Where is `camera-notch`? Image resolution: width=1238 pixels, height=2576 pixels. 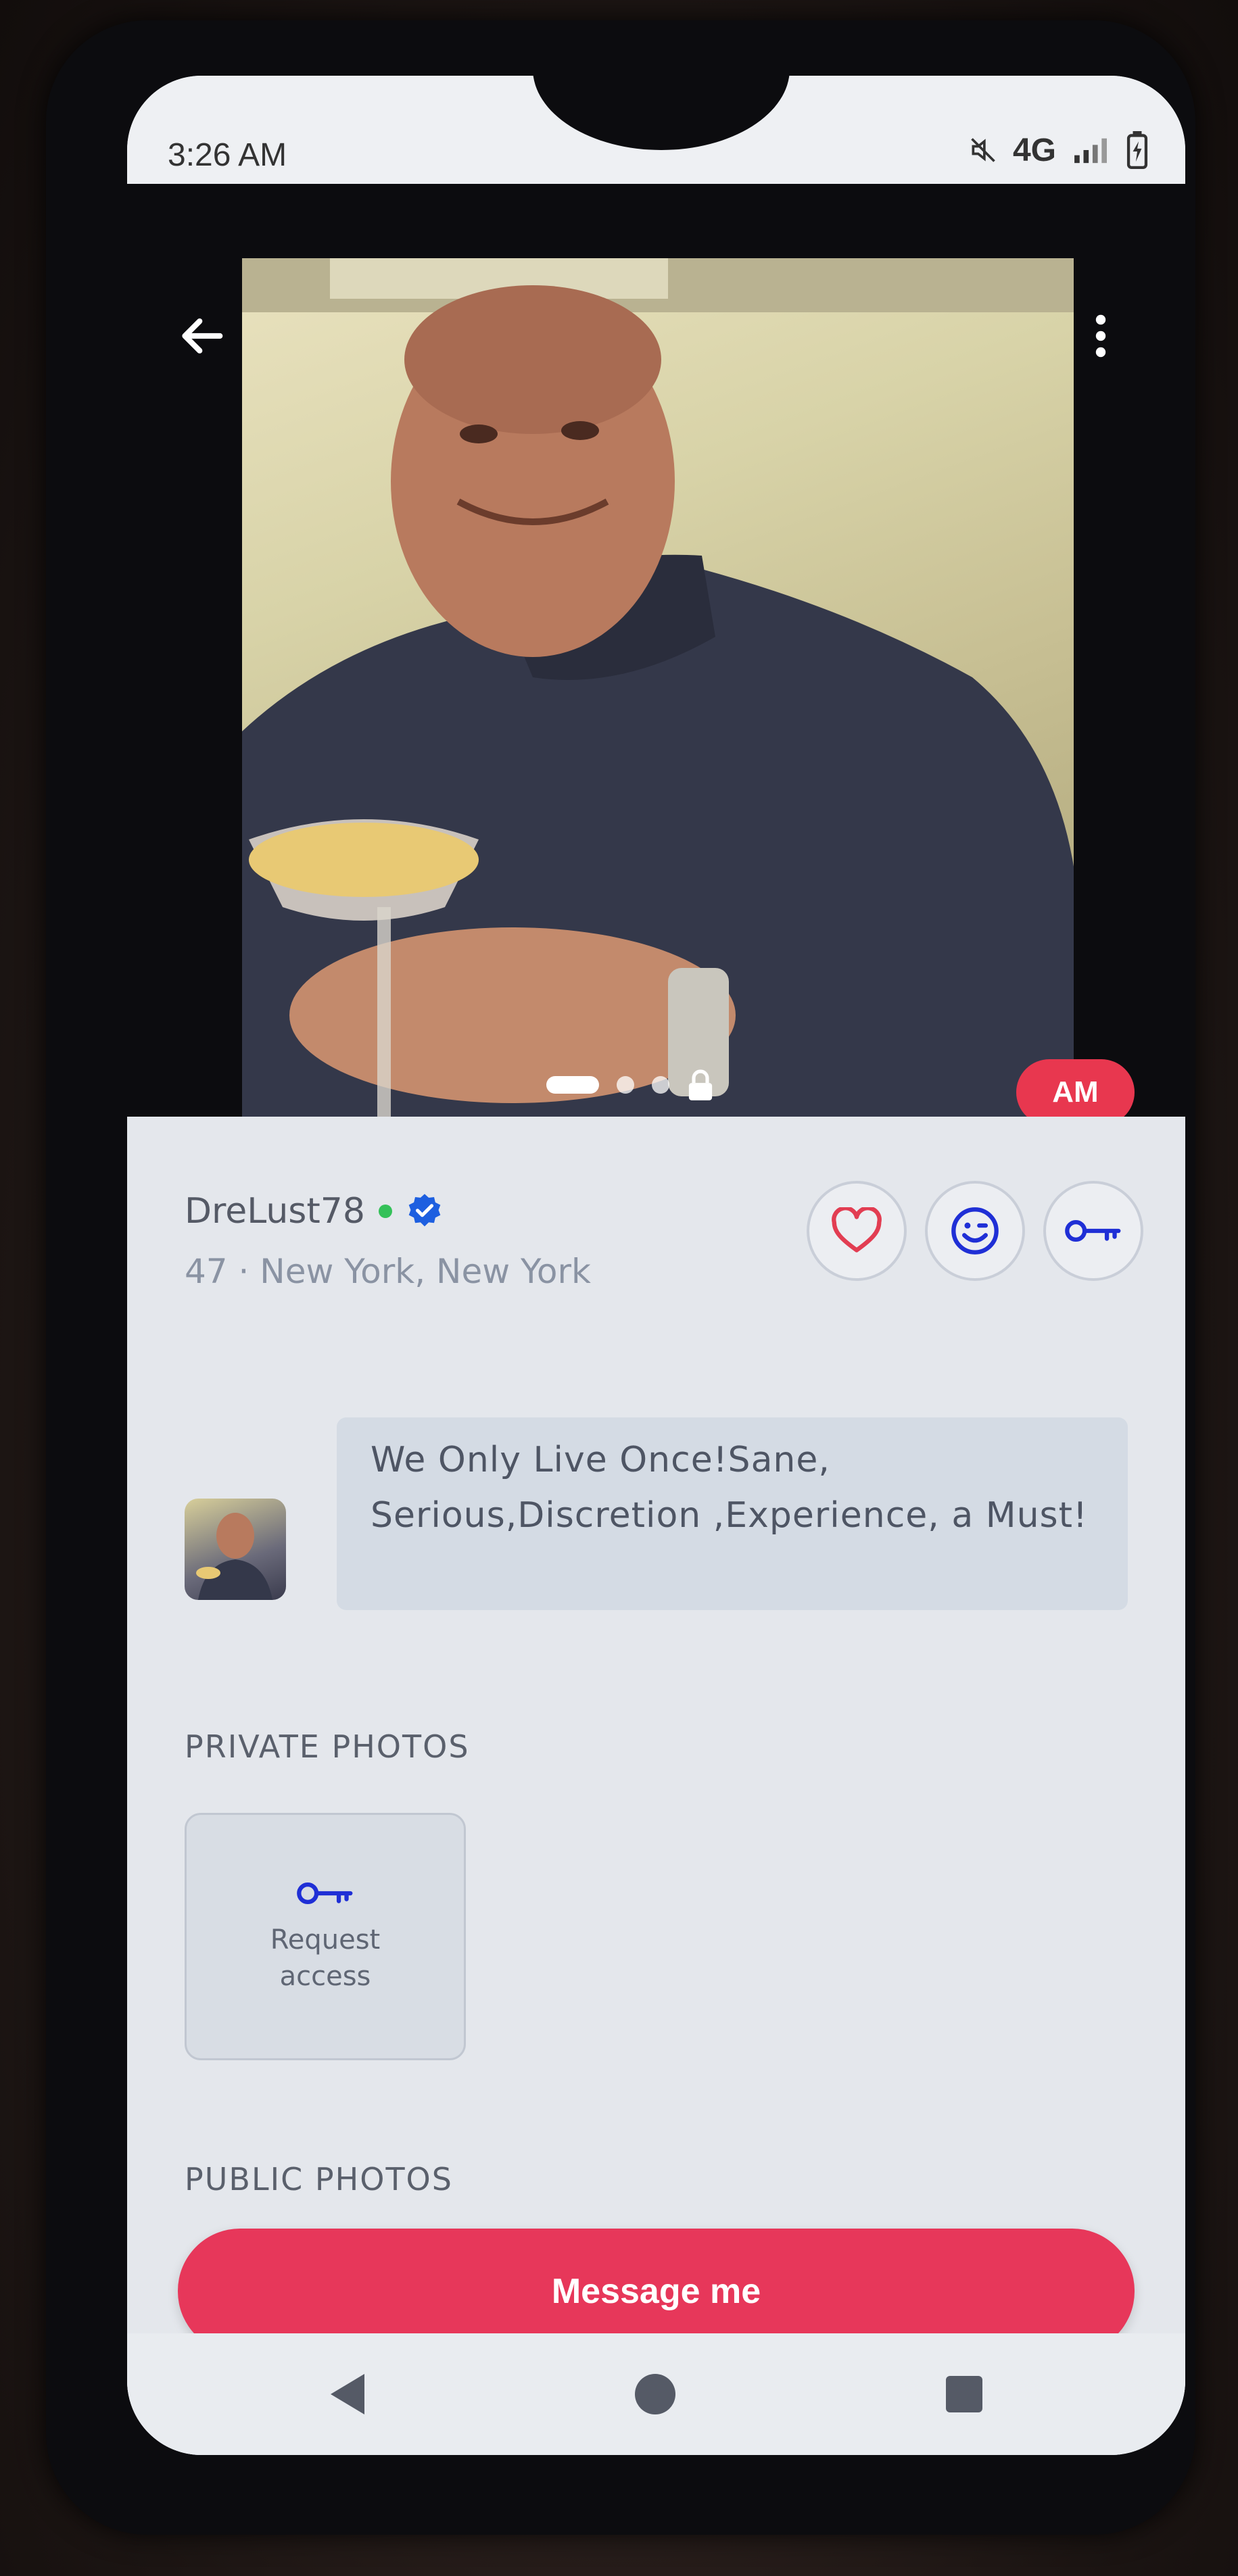 camera-notch is located at coordinates (661, 113).